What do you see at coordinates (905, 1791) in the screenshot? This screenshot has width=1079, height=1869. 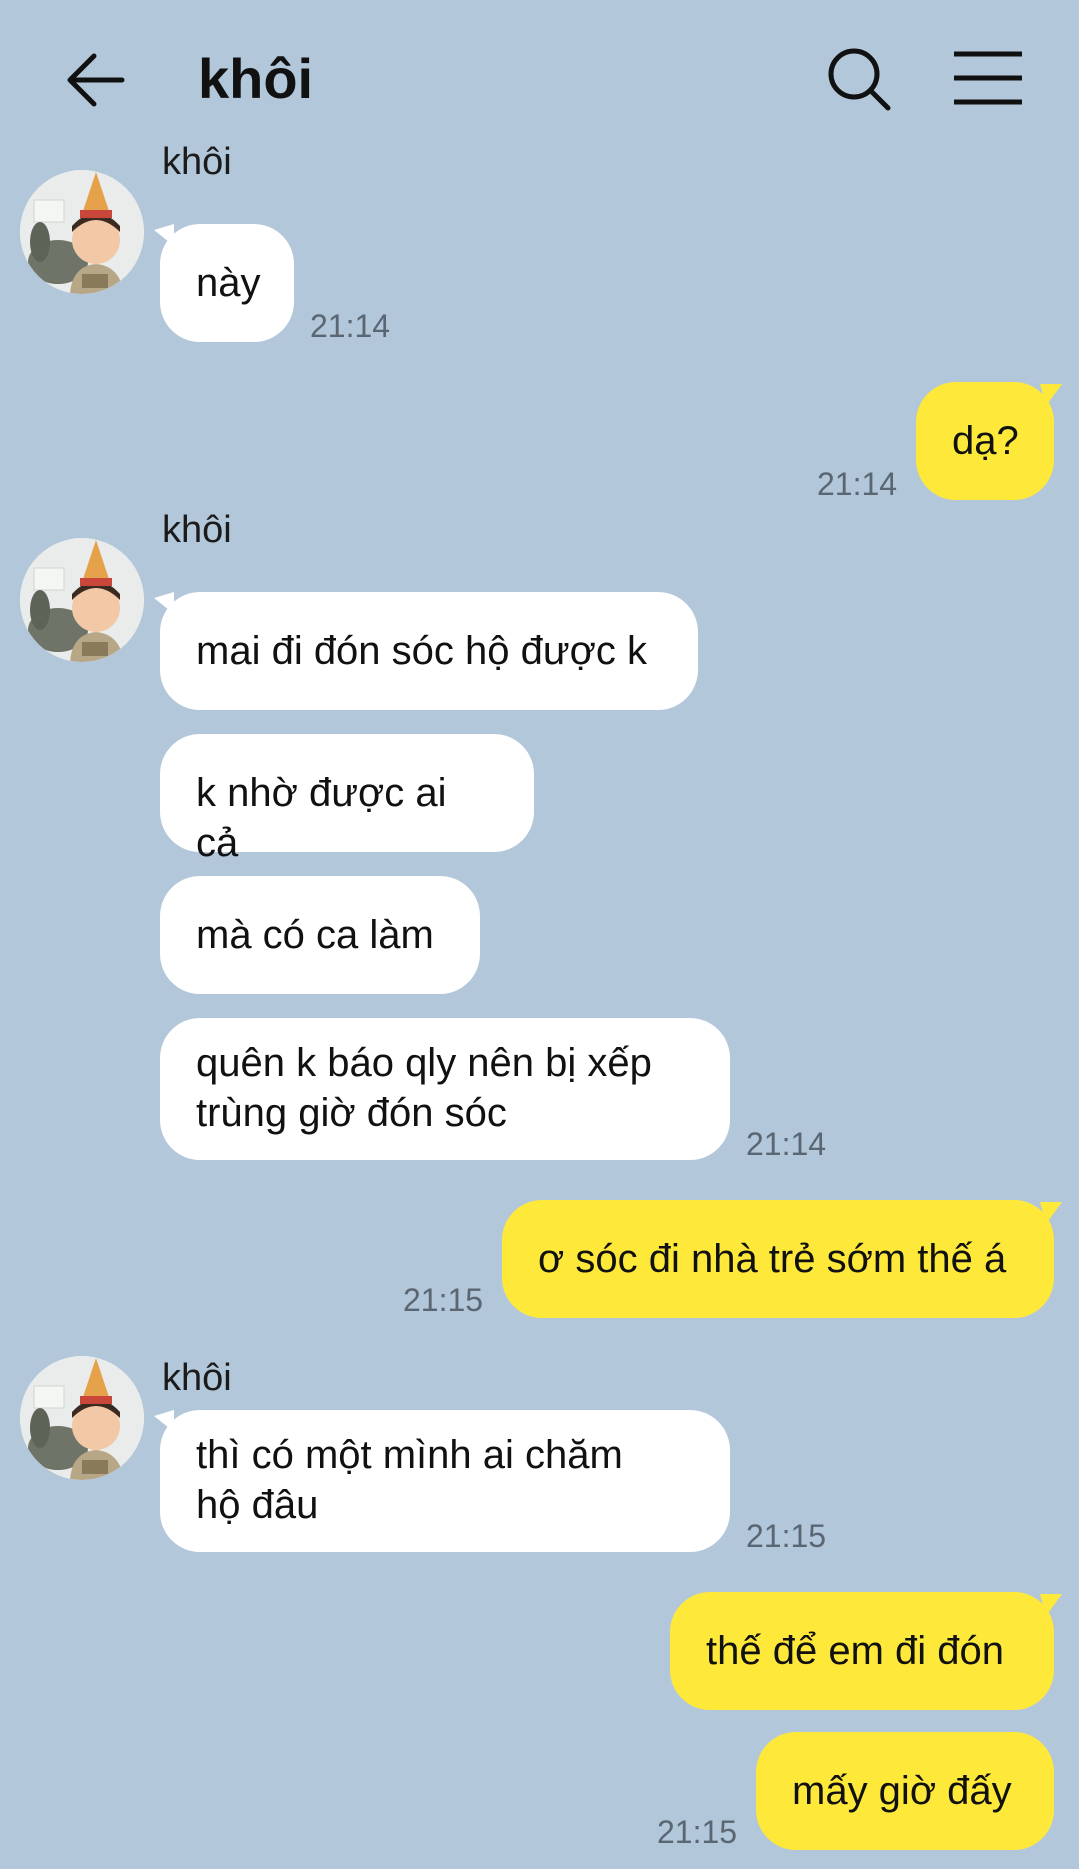 I see `message-bubble-outgoing: mấy giờ đấy` at bounding box center [905, 1791].